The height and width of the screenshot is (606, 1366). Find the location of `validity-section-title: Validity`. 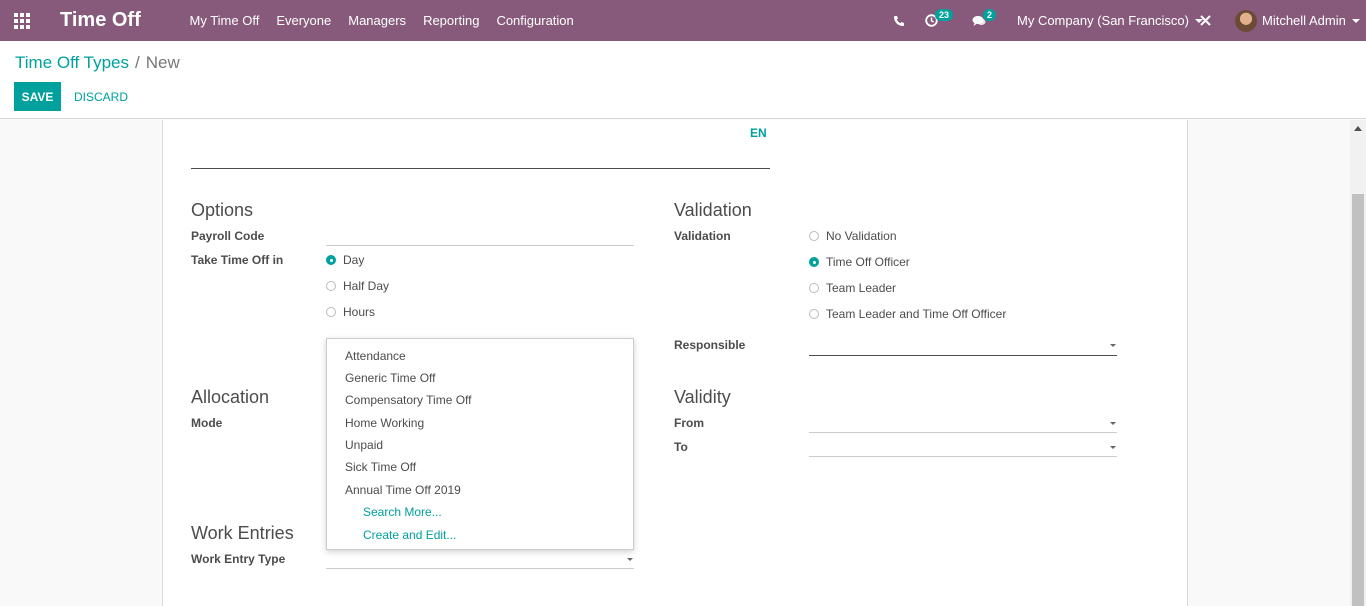

validity-section-title: Validity is located at coordinates (702, 397).